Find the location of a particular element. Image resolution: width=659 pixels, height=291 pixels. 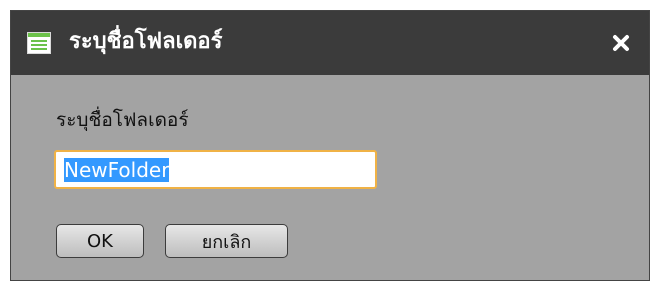

cancel-button: ยกเลิก is located at coordinates (226, 241).